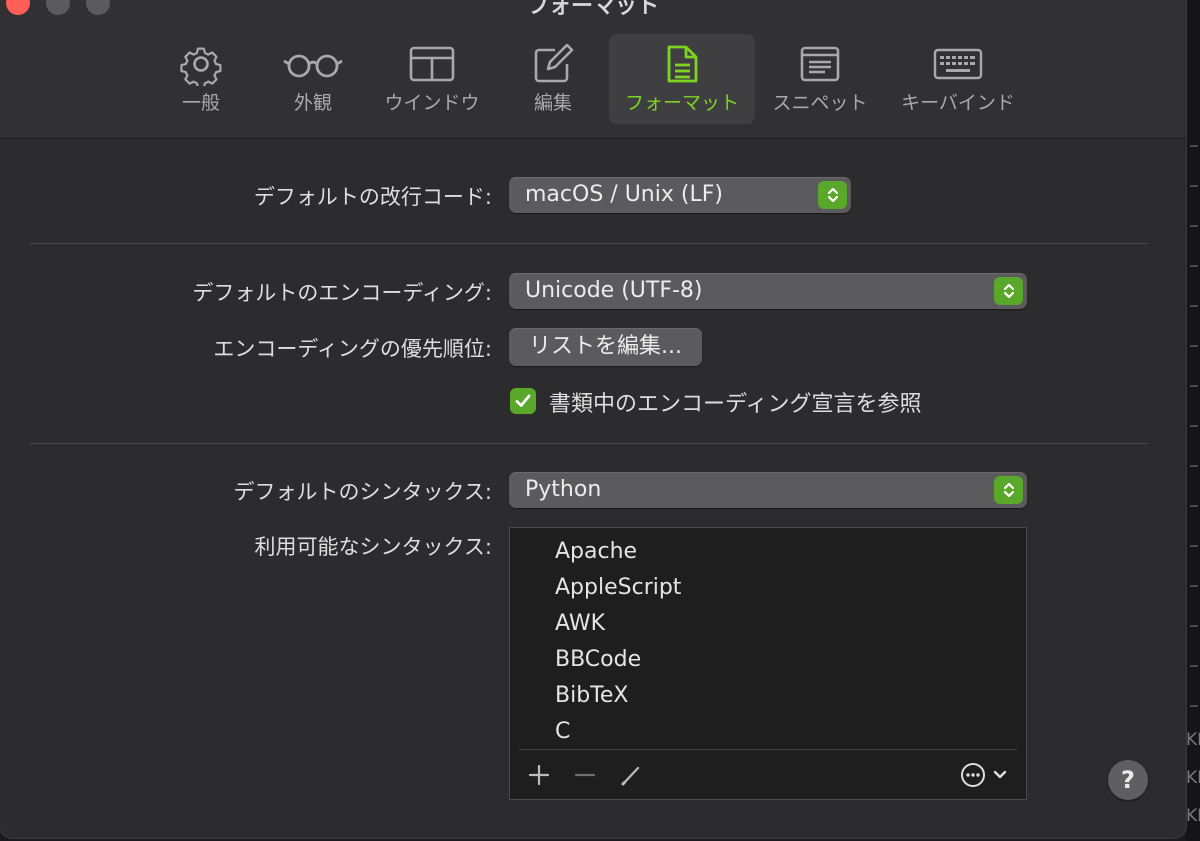 The height and width of the screenshot is (841, 1200). Describe the element at coordinates (373, 547) in the screenshot. I see `available-syntax-label: 利用可能なシンタックス:` at that location.